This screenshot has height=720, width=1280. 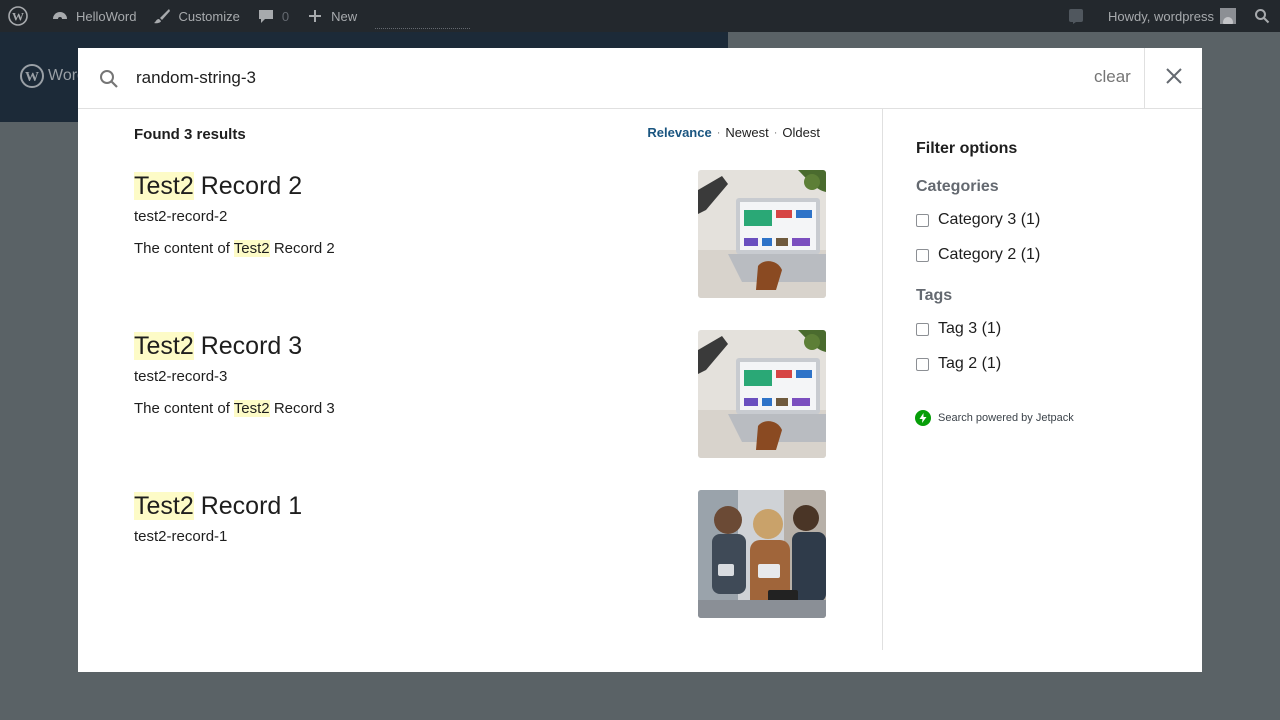 I want to click on comments-link: 0, so click(x=272, y=16).